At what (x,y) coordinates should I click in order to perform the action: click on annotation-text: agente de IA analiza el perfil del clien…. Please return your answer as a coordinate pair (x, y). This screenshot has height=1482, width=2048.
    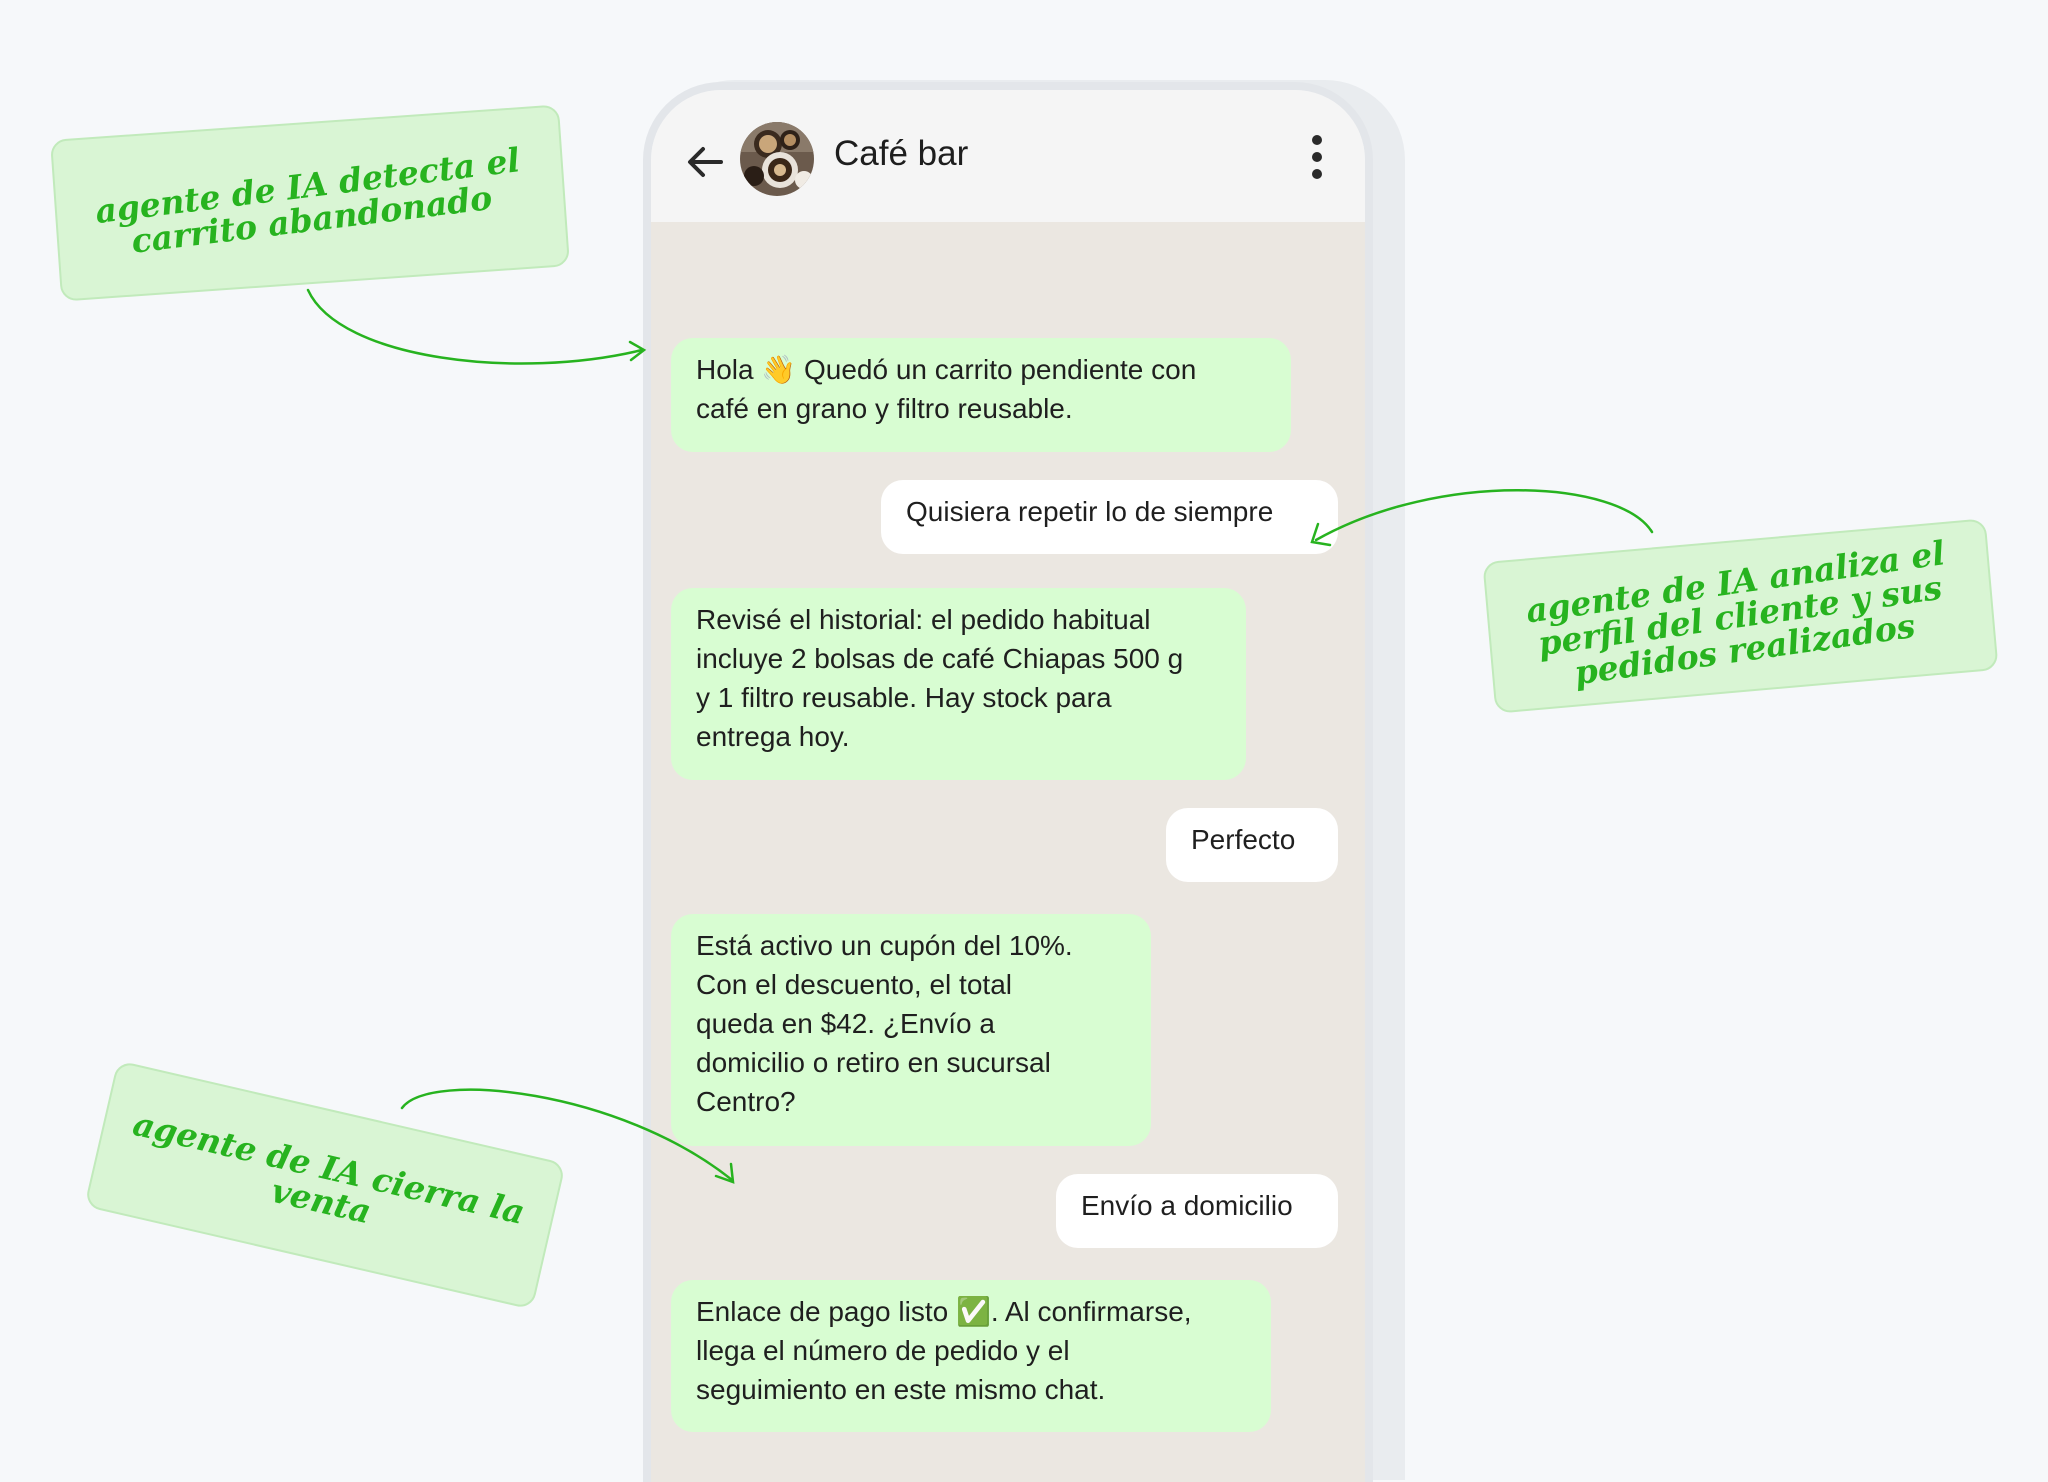
    Looking at the image, I should click on (1735, 613).